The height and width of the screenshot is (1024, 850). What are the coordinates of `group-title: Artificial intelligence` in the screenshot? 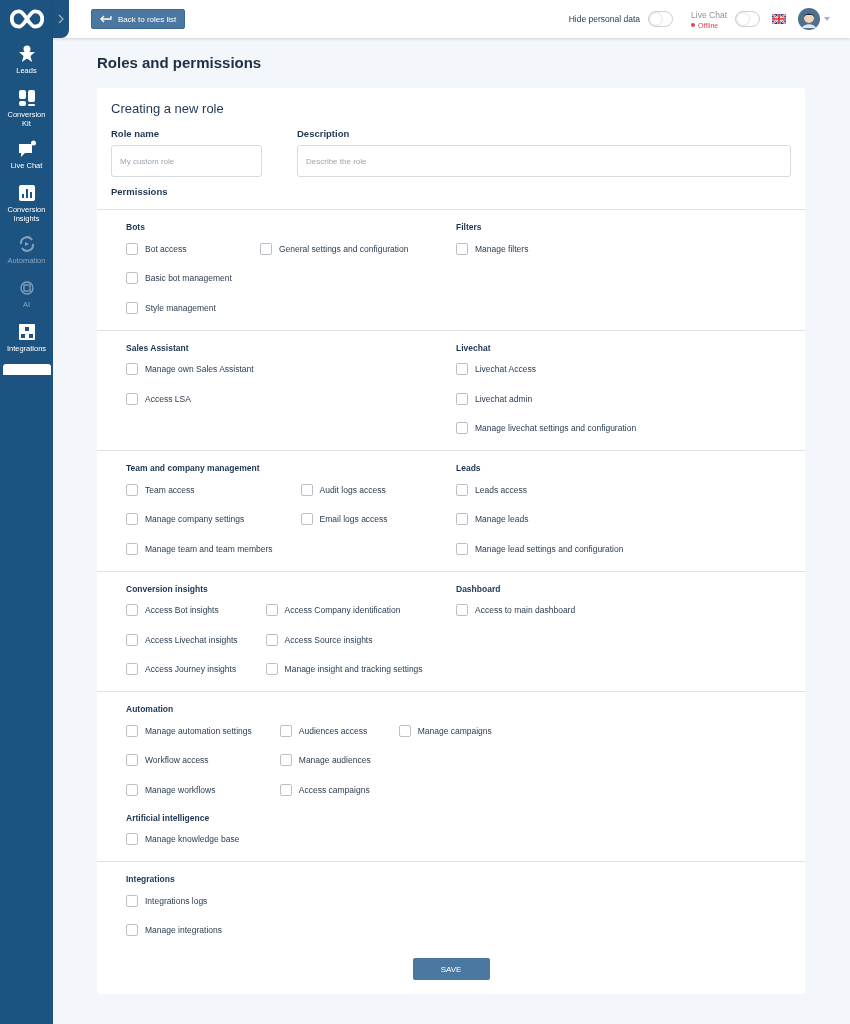 It's located at (168, 818).